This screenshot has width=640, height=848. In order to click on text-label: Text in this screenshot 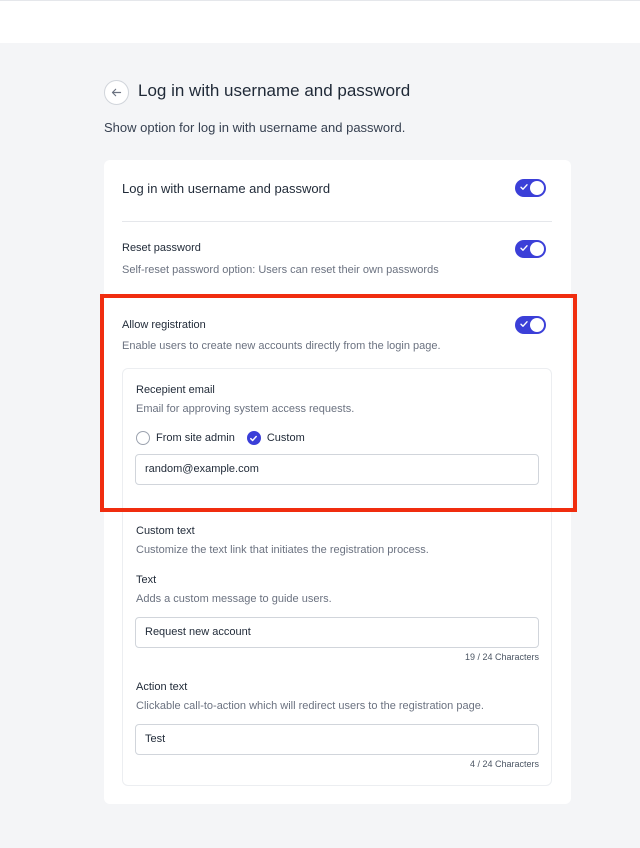, I will do `click(146, 580)`.